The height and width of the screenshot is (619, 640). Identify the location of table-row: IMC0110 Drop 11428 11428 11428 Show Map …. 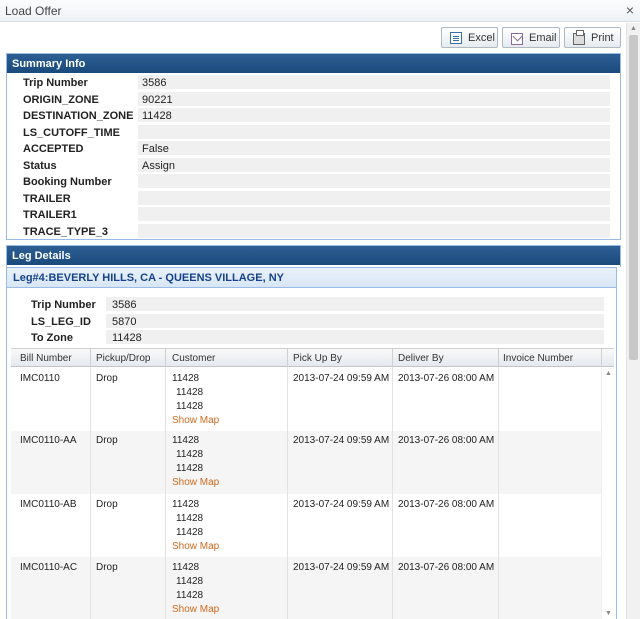
(306, 399).